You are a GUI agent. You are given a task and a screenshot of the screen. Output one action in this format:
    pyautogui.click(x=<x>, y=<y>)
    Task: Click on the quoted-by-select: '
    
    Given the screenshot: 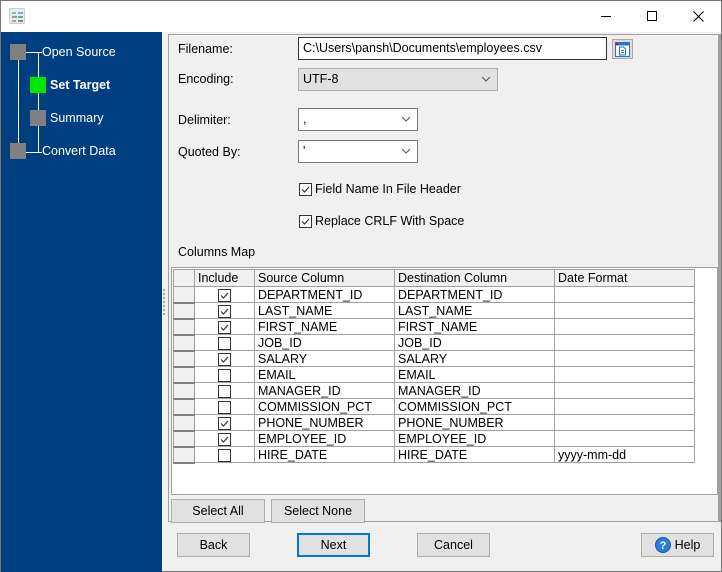 What is the action you would take?
    pyautogui.click(x=358, y=151)
    